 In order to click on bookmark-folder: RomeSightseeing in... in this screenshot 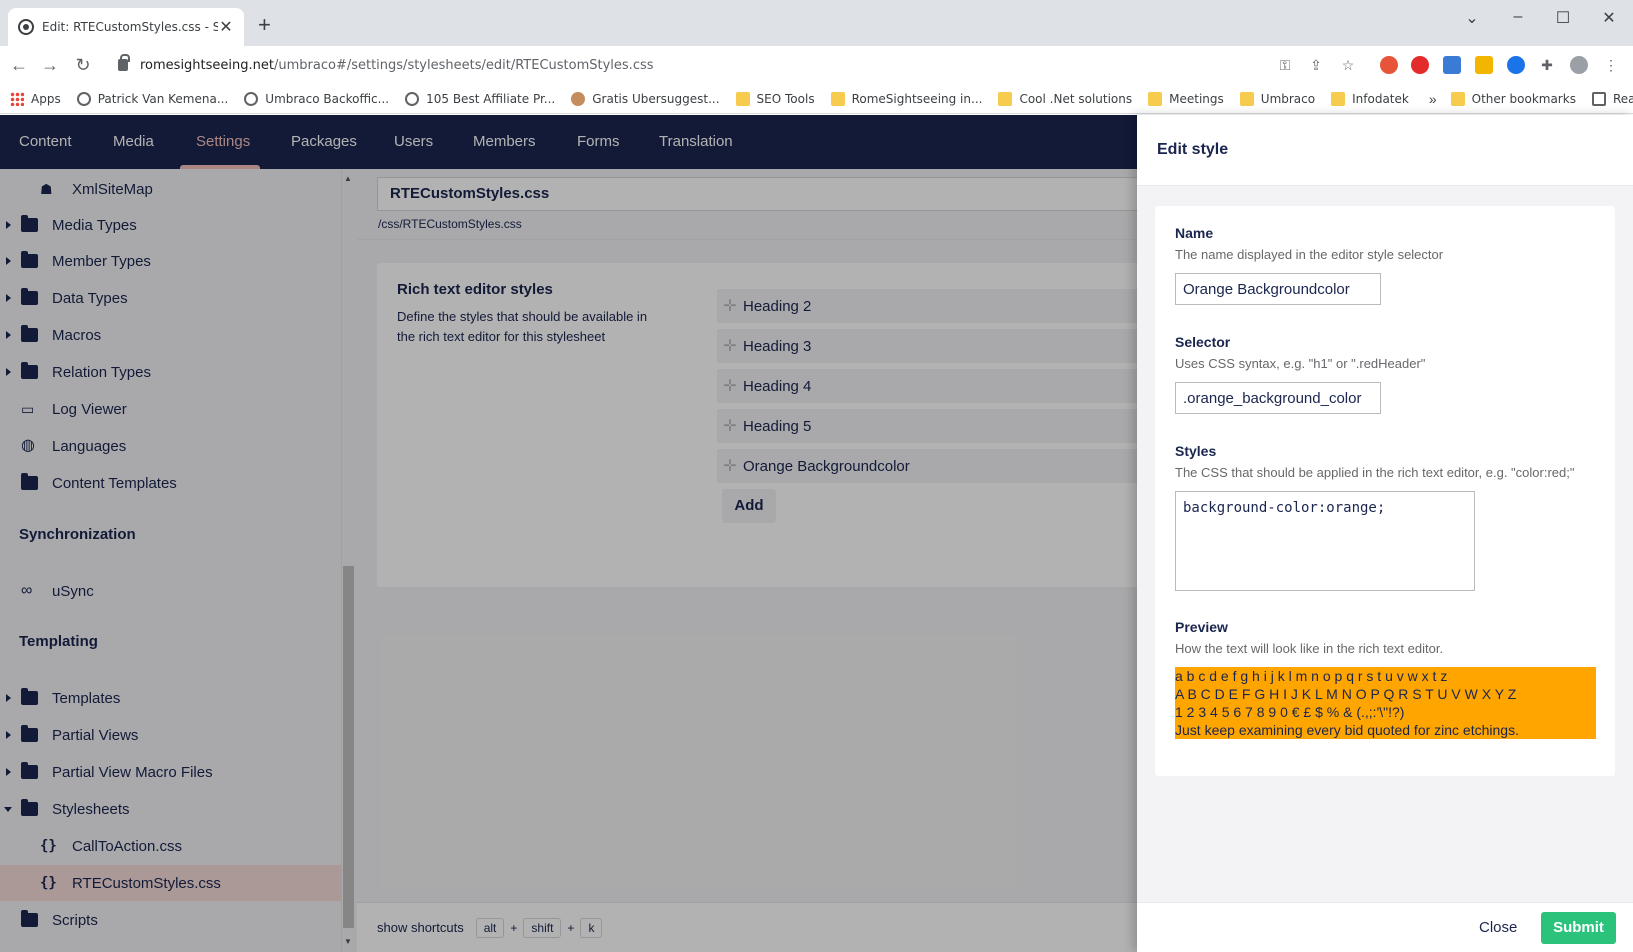, I will do `click(906, 98)`.